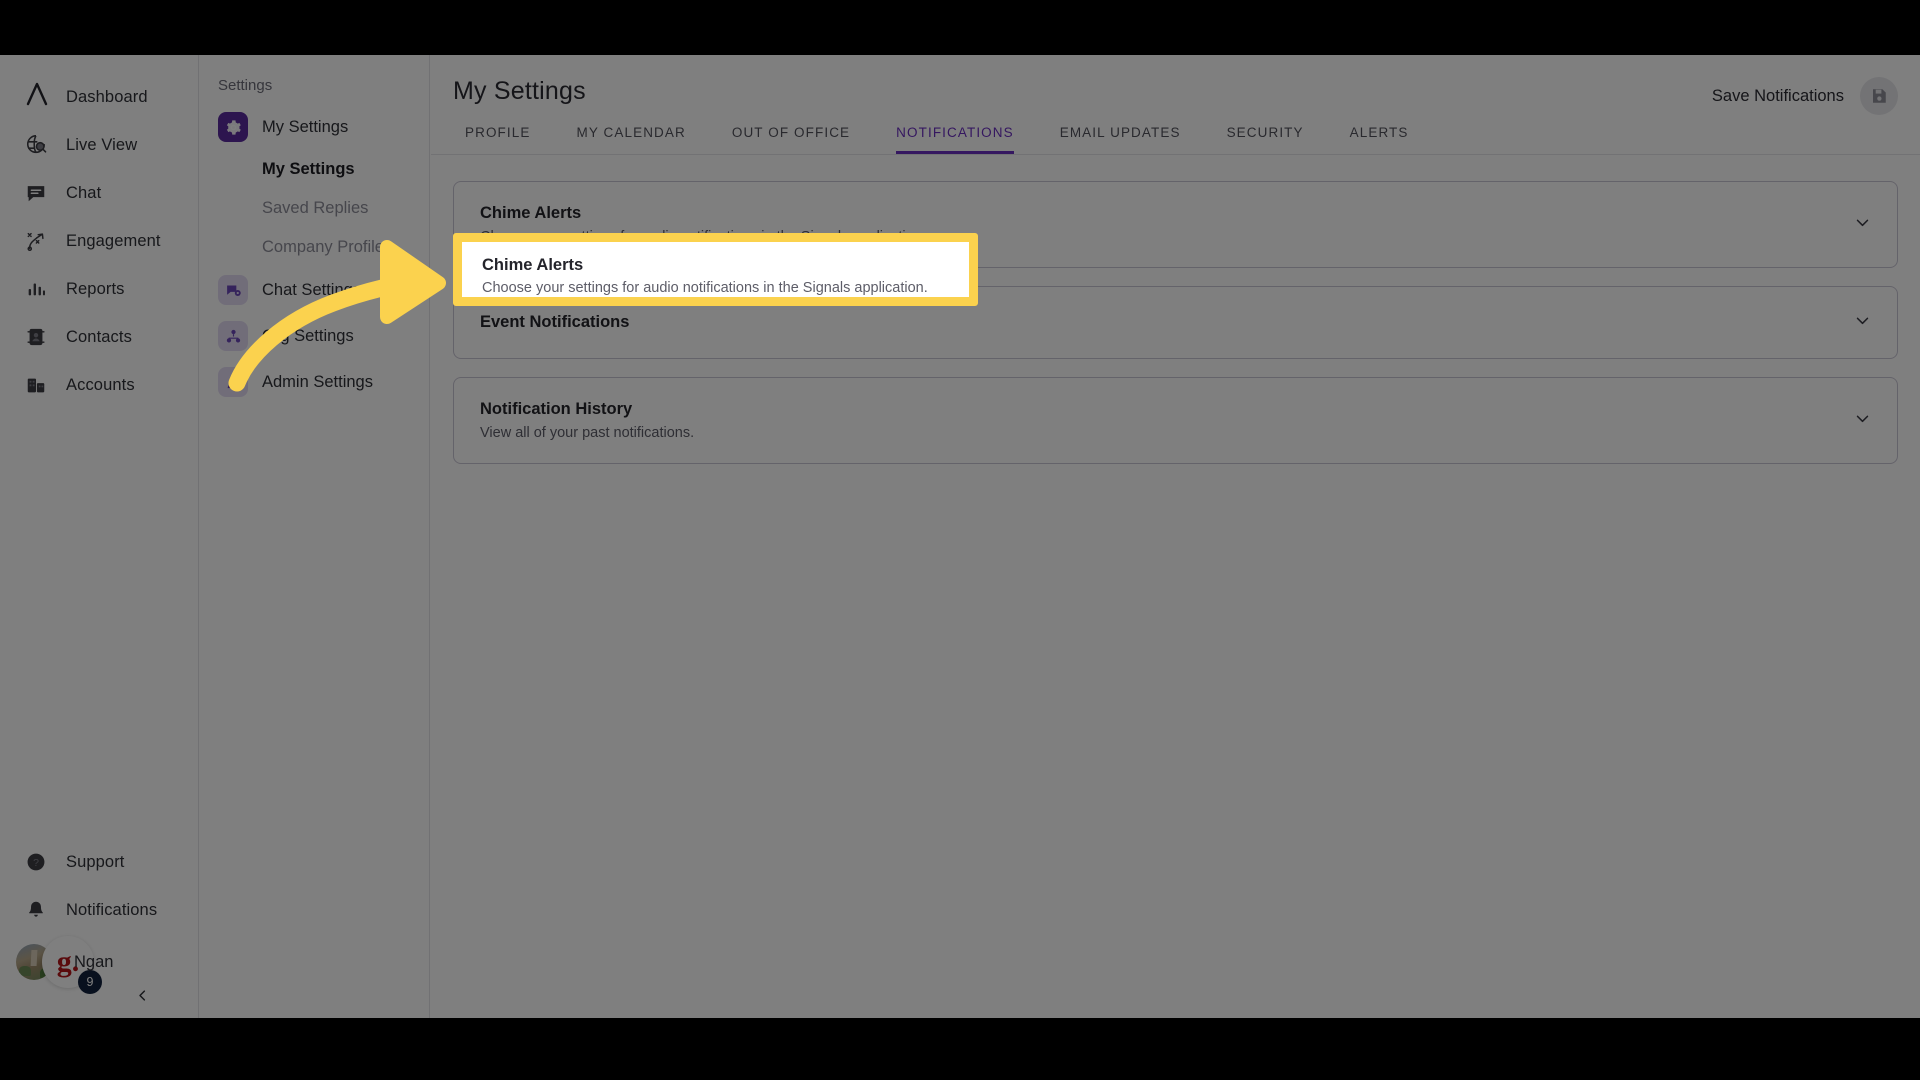  Describe the element at coordinates (955, 139) in the screenshot. I see `tab-notifications: NOTIFICATIONS` at that location.